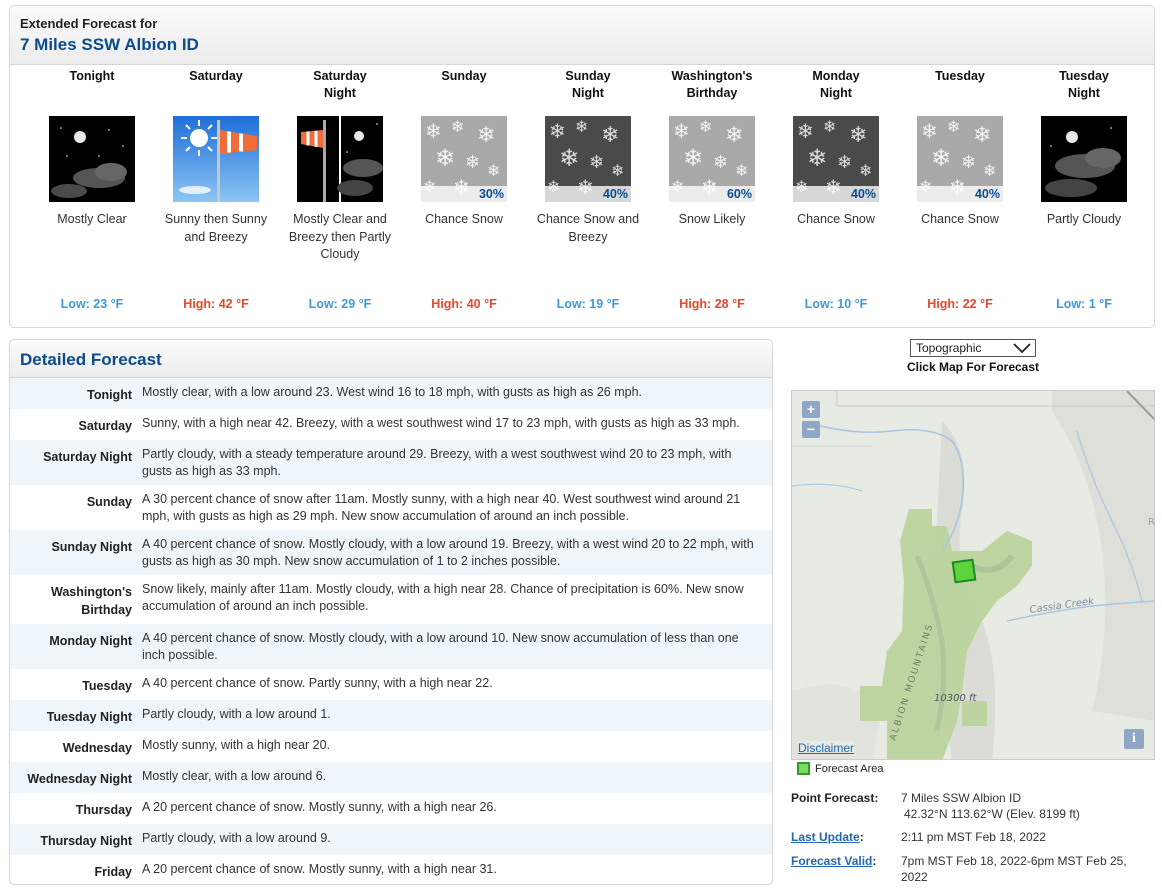  Describe the element at coordinates (340, 304) in the screenshot. I see `period-temperature: Low: 29 °F` at that location.